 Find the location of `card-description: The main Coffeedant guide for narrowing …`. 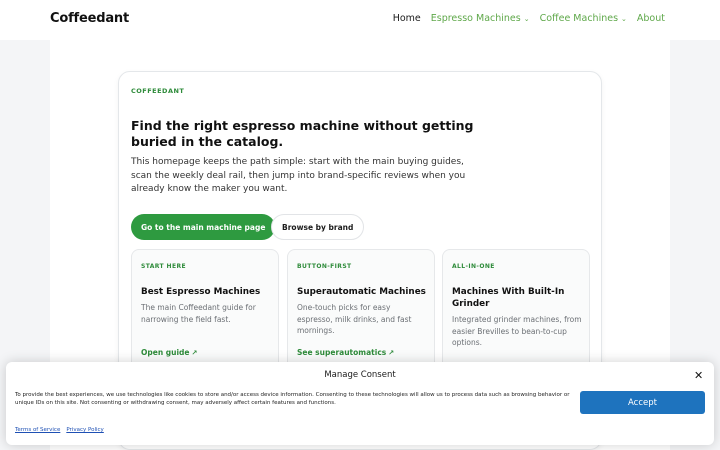

card-description: The main Coffeedant guide for narrowing … is located at coordinates (198, 313).